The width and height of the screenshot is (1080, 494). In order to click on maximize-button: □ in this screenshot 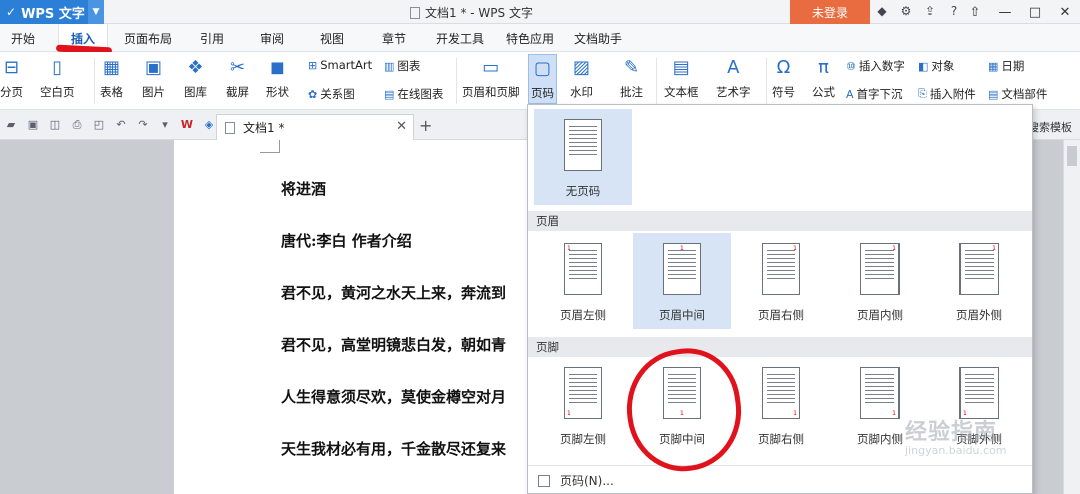, I will do `click(1035, 12)`.